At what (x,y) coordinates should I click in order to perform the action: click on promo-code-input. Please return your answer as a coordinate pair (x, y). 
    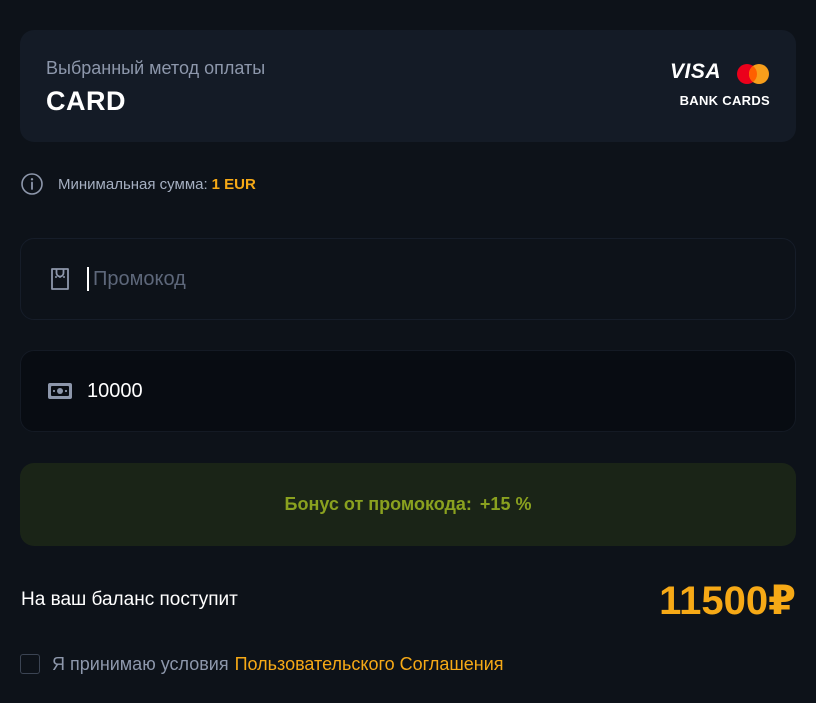
    Looking at the image, I should click on (393, 279).